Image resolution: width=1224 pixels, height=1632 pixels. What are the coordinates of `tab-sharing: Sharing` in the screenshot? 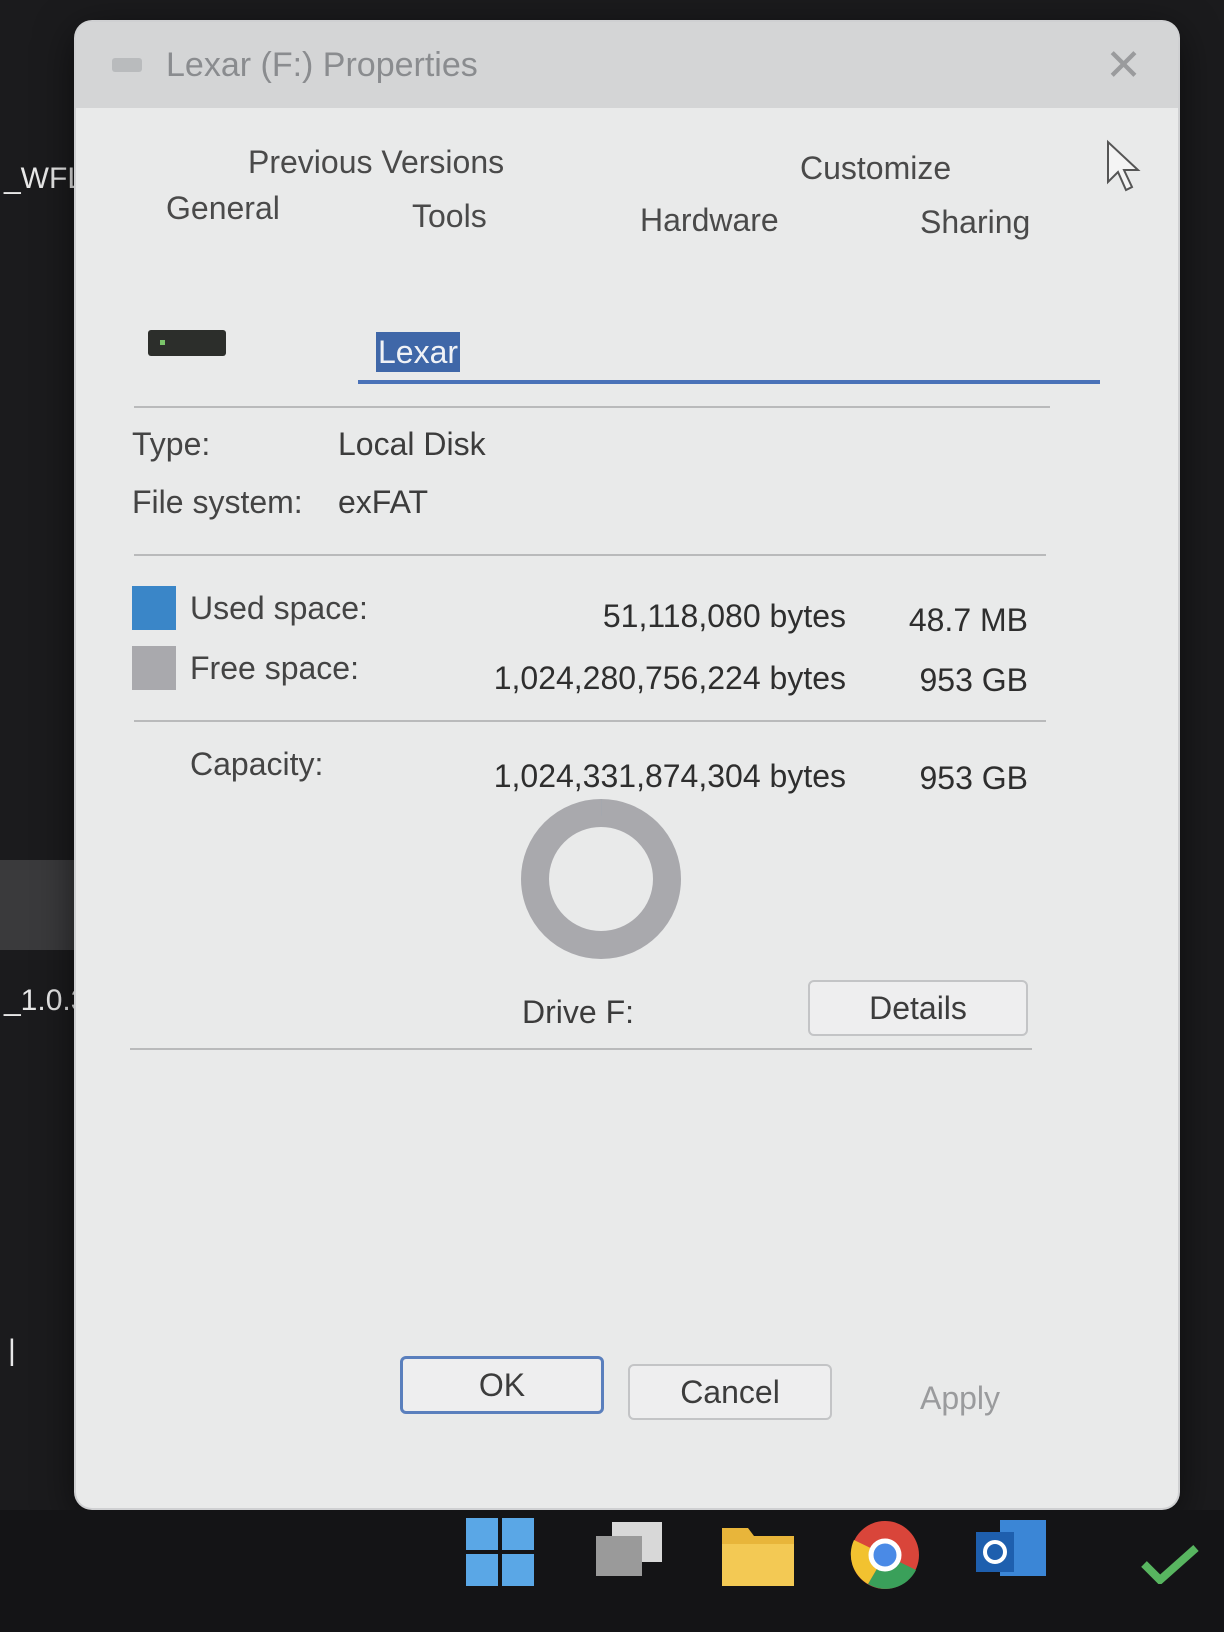 It's located at (975, 222).